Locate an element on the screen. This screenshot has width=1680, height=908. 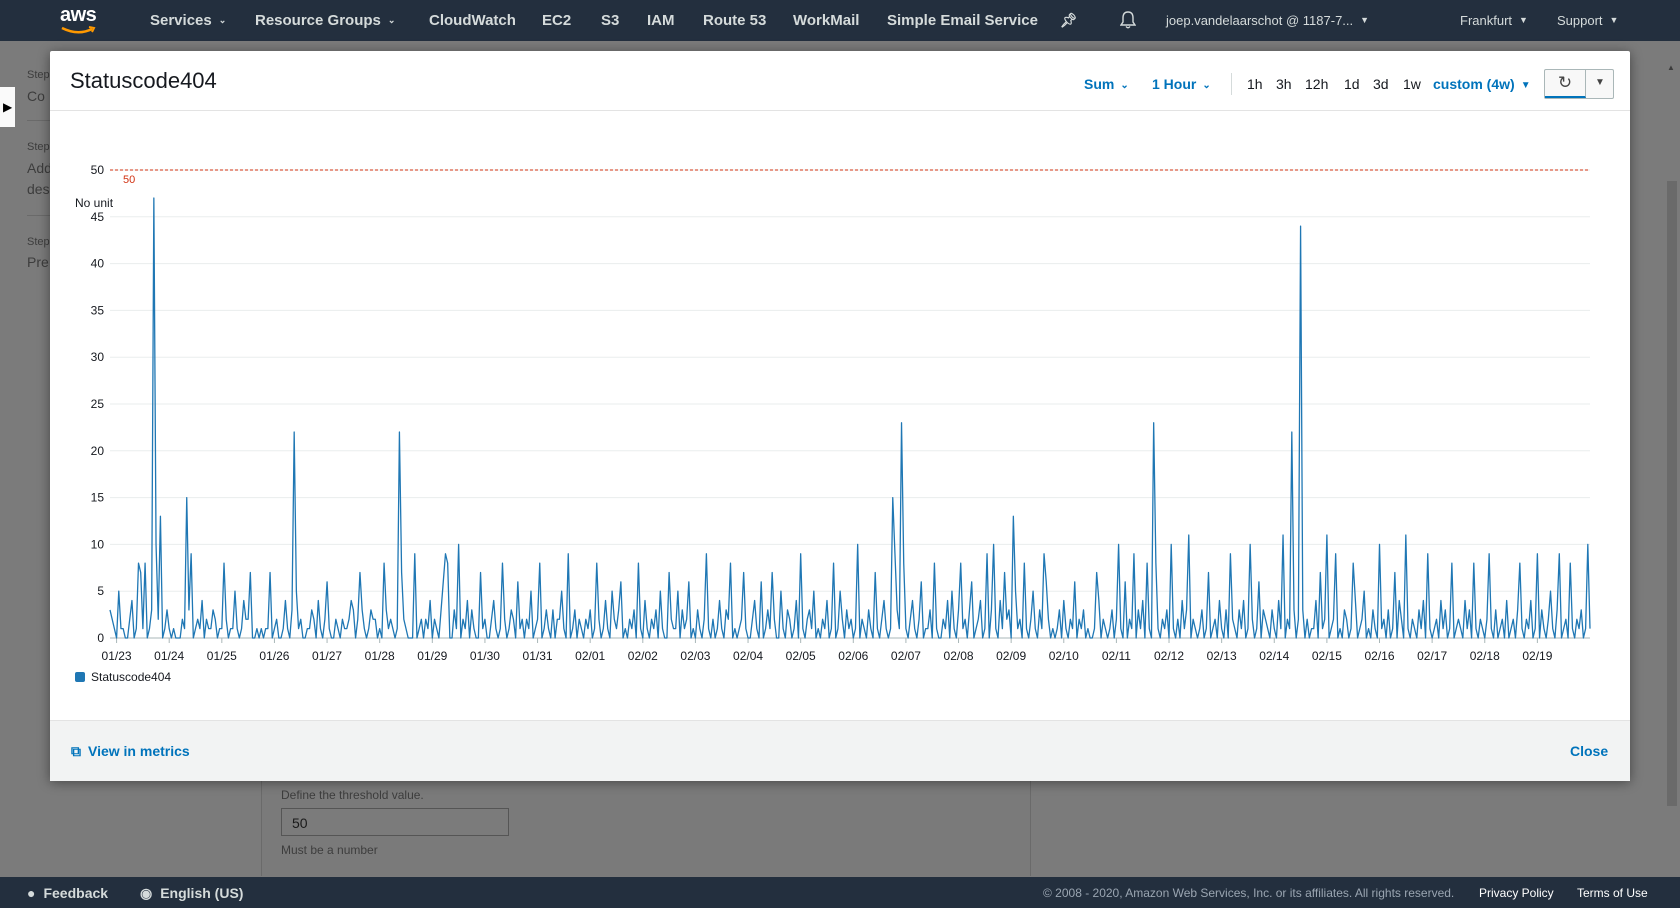
statistic-dropdown: Sum ⌄ is located at coordinates (1106, 84).